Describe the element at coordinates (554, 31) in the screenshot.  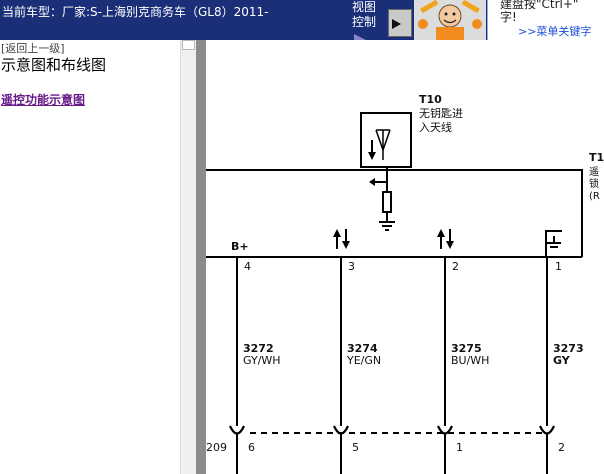
I see `menu-keyword-link: >>菜单关键字` at that location.